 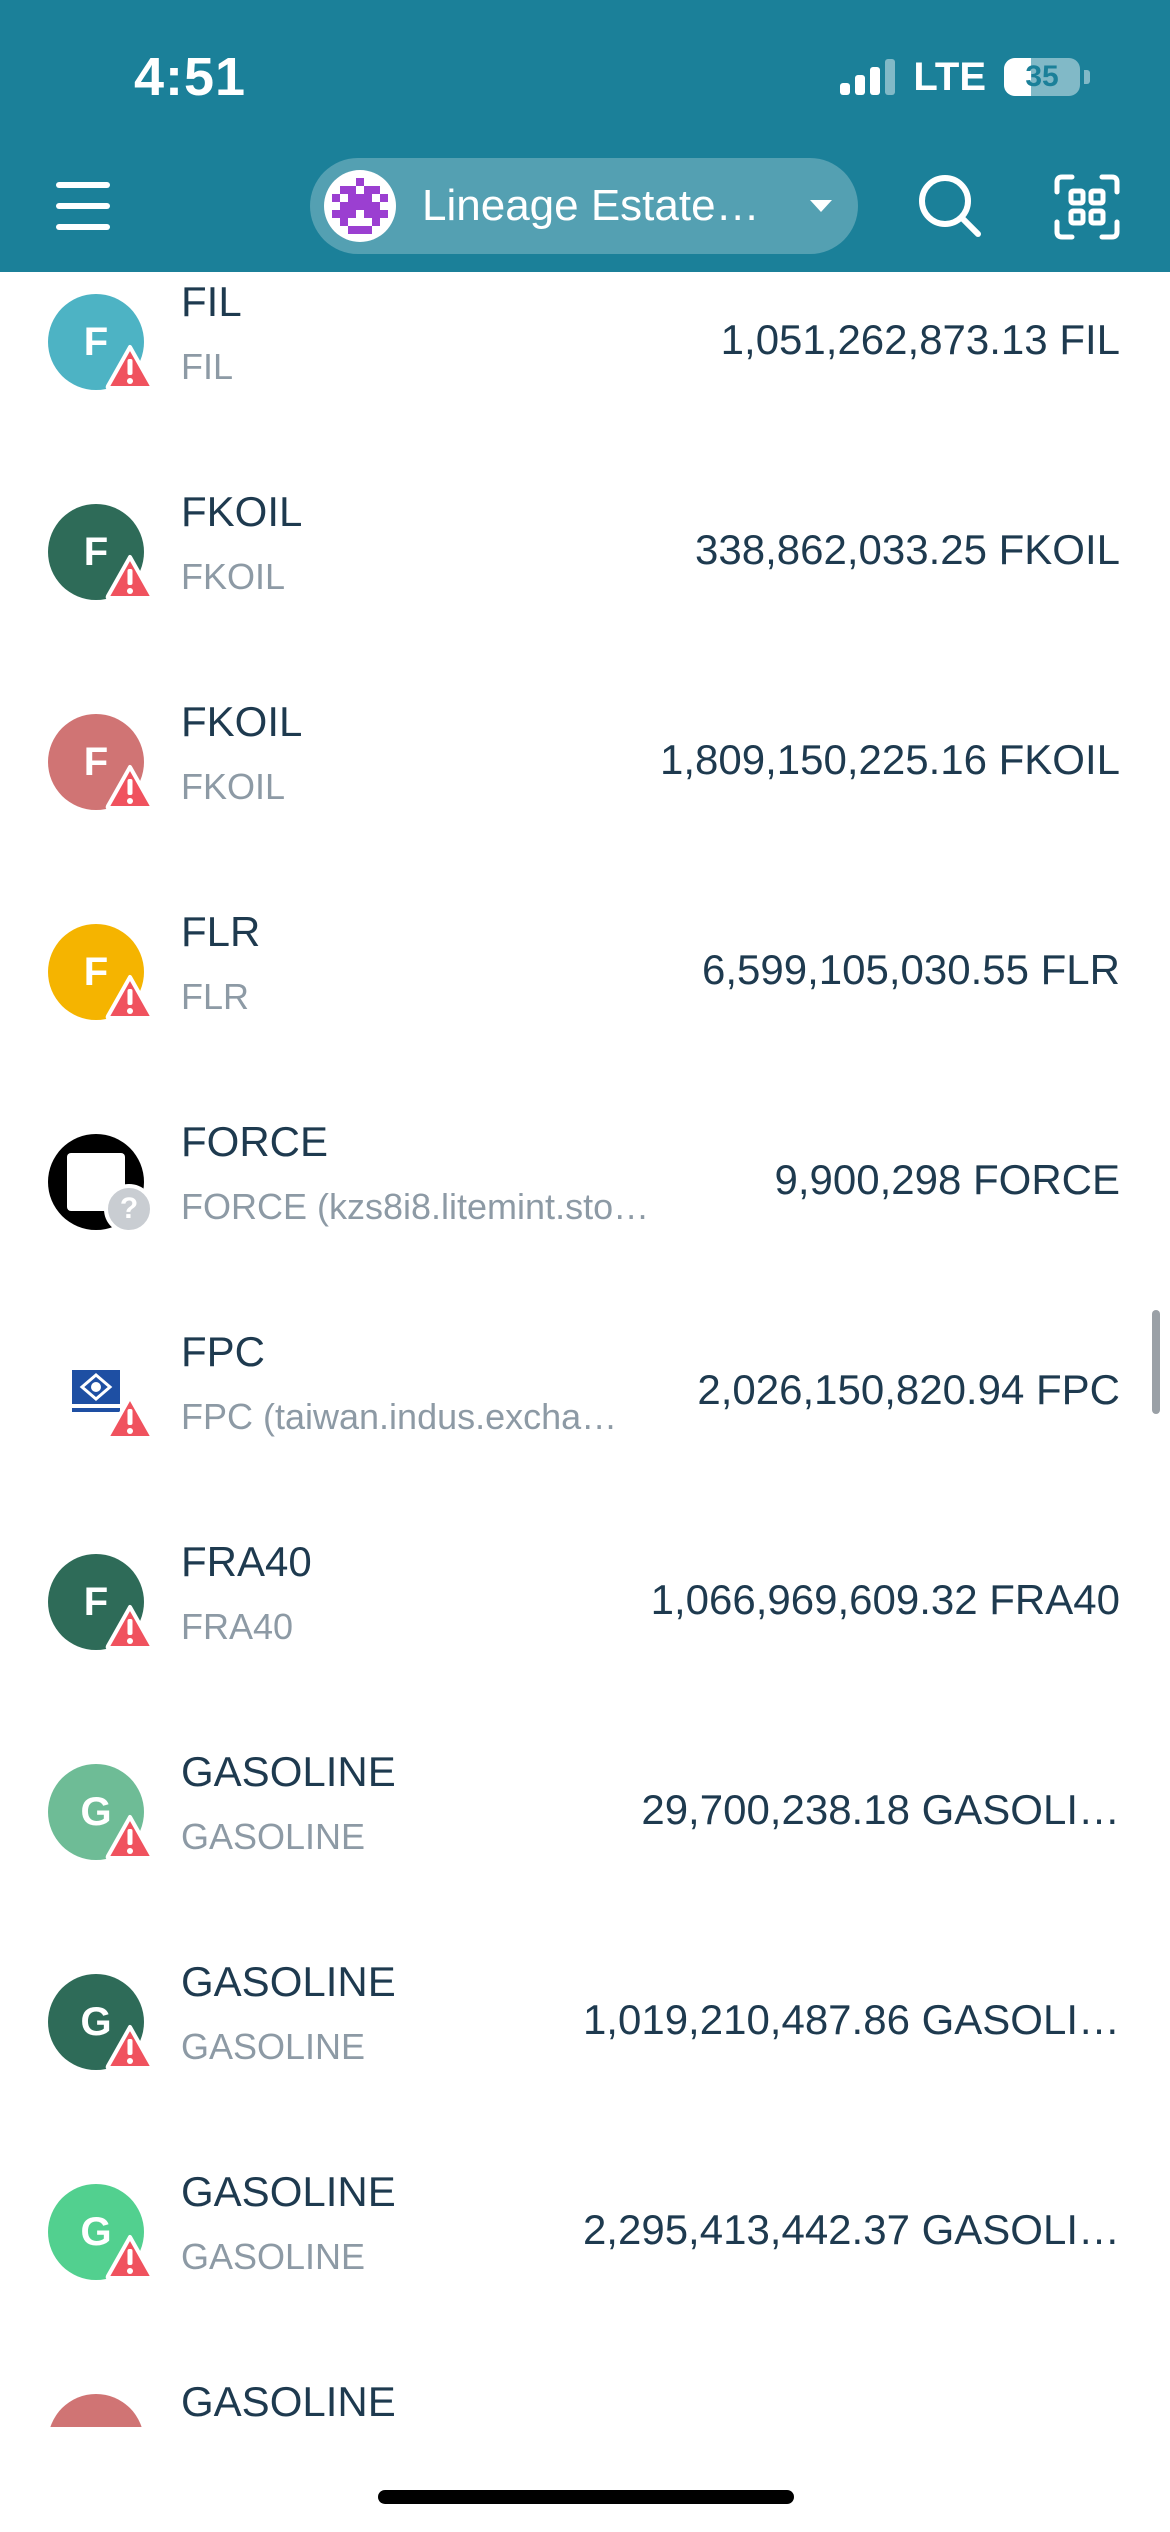 I want to click on token-balance: 338,862,033.25 FKOIL, so click(x=907, y=549).